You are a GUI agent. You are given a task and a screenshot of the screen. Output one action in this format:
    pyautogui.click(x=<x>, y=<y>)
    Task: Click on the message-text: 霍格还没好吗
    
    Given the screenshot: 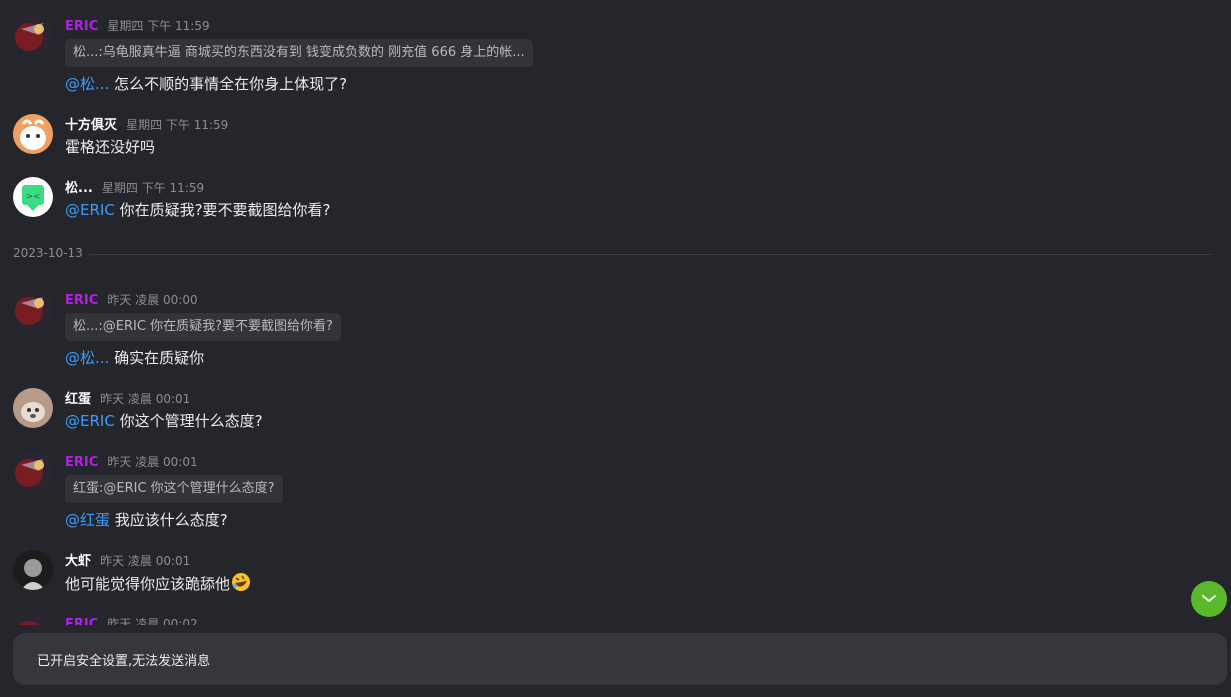 What is the action you would take?
    pyautogui.click(x=110, y=146)
    